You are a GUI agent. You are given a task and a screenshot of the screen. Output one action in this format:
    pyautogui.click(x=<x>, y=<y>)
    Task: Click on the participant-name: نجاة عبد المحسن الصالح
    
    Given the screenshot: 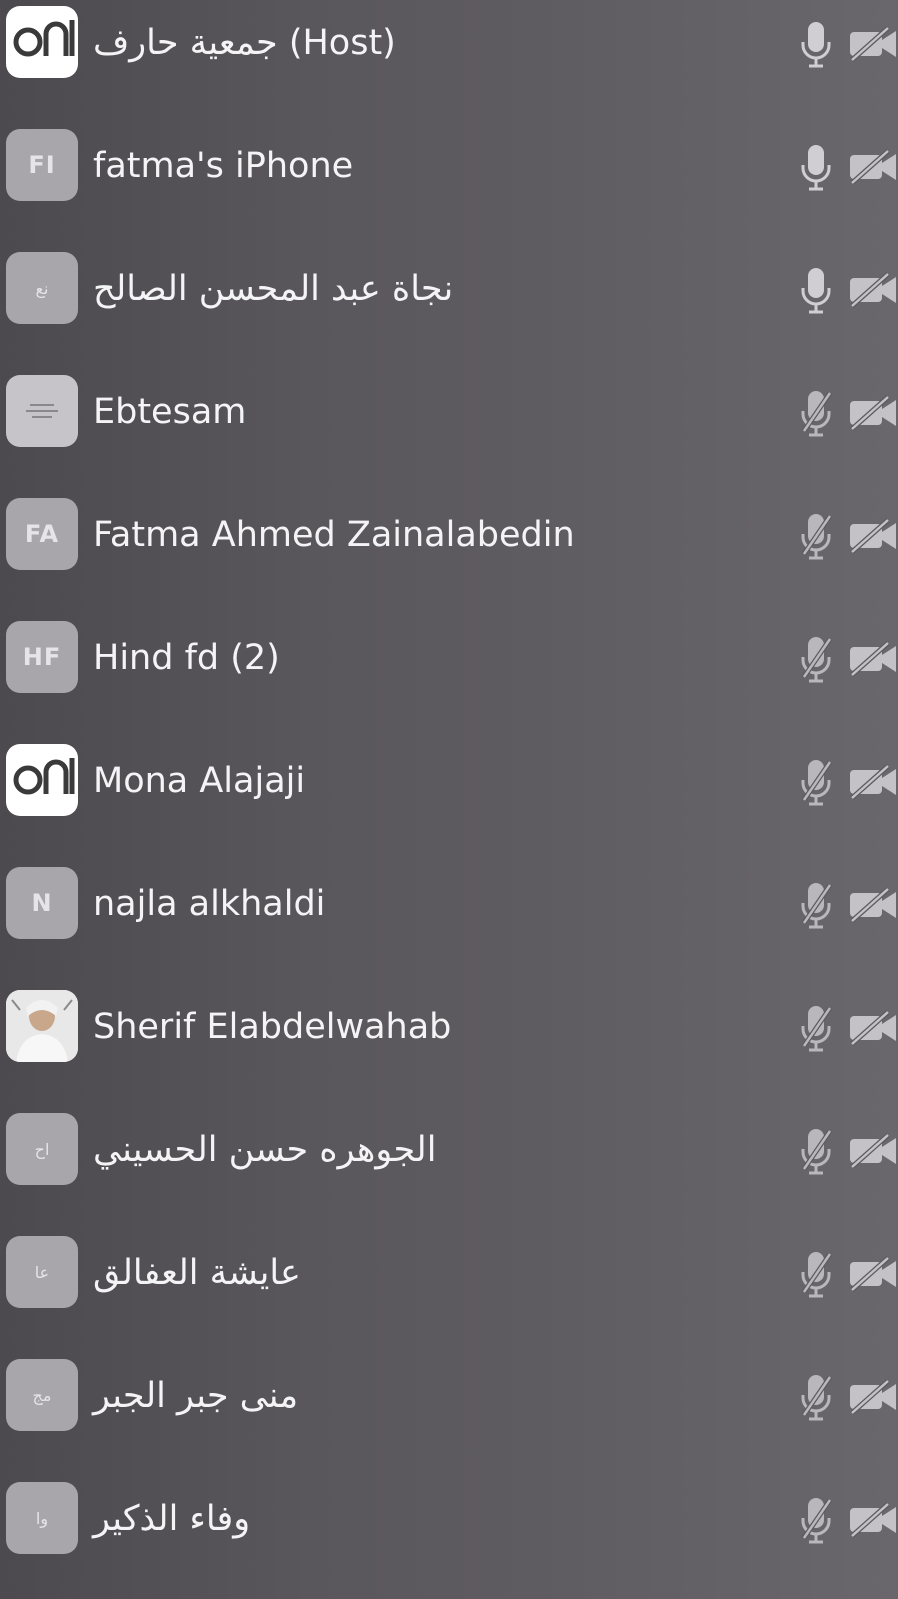 What is the action you would take?
    pyautogui.click(x=273, y=289)
    